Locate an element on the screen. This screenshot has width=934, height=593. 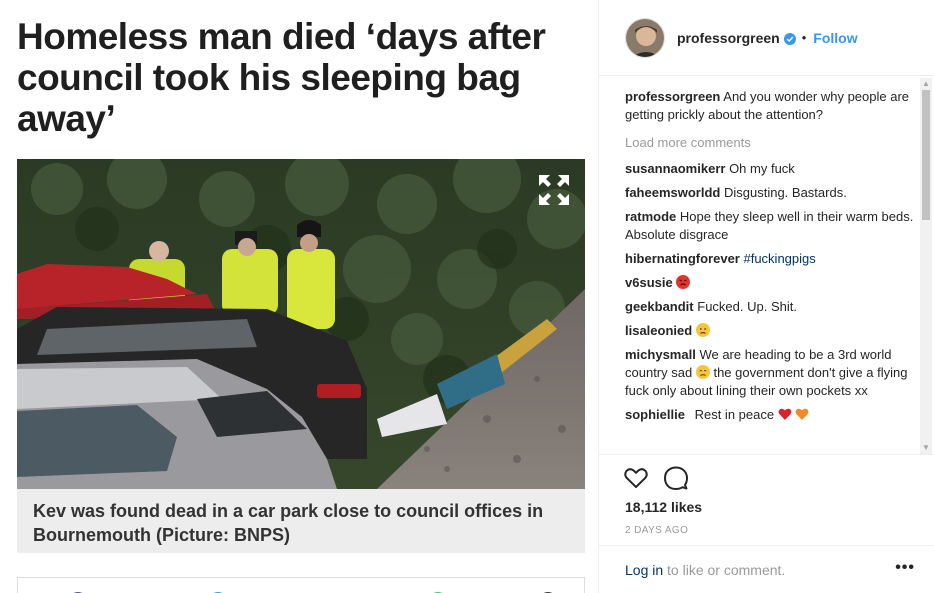
comment-username: hibernatingforever is located at coordinates (682, 258).